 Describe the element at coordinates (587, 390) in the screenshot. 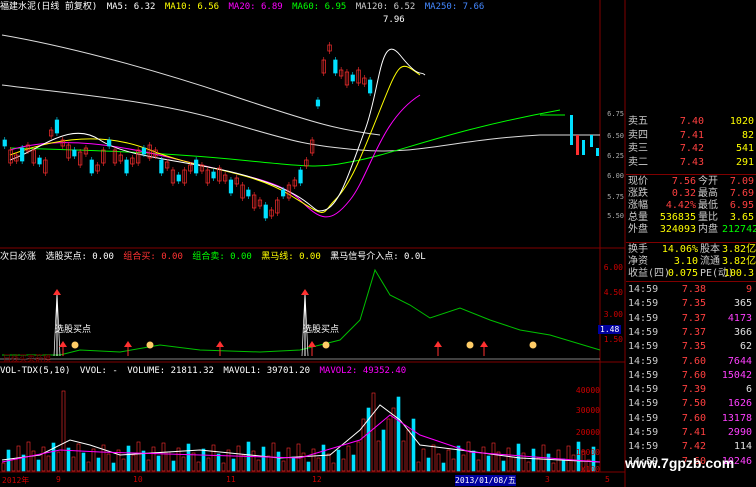

I see `vol-tick: 40000` at that location.